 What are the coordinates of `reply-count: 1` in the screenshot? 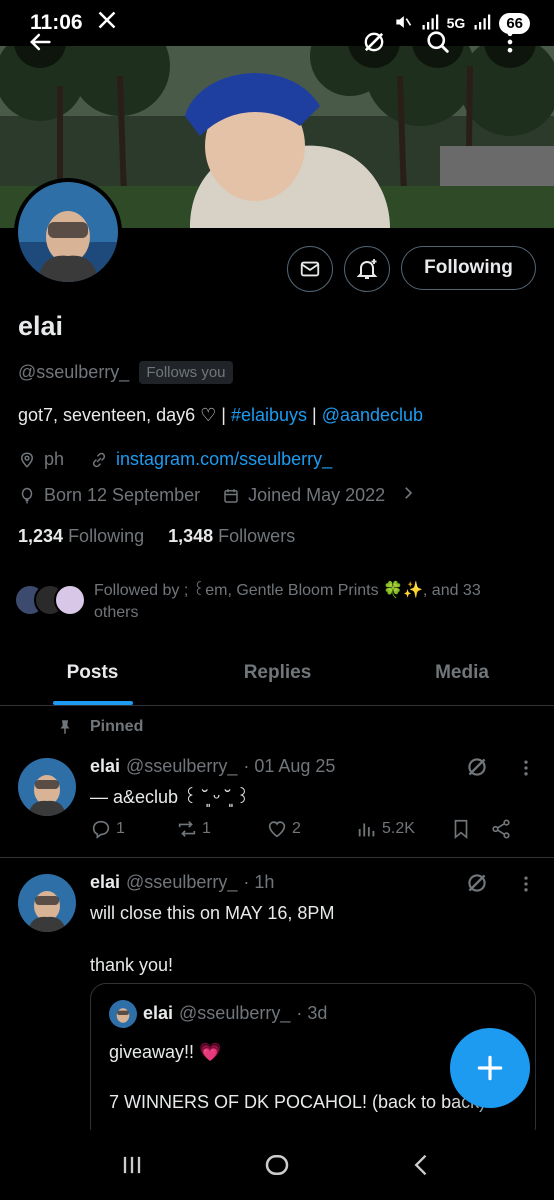 It's located at (120, 828).